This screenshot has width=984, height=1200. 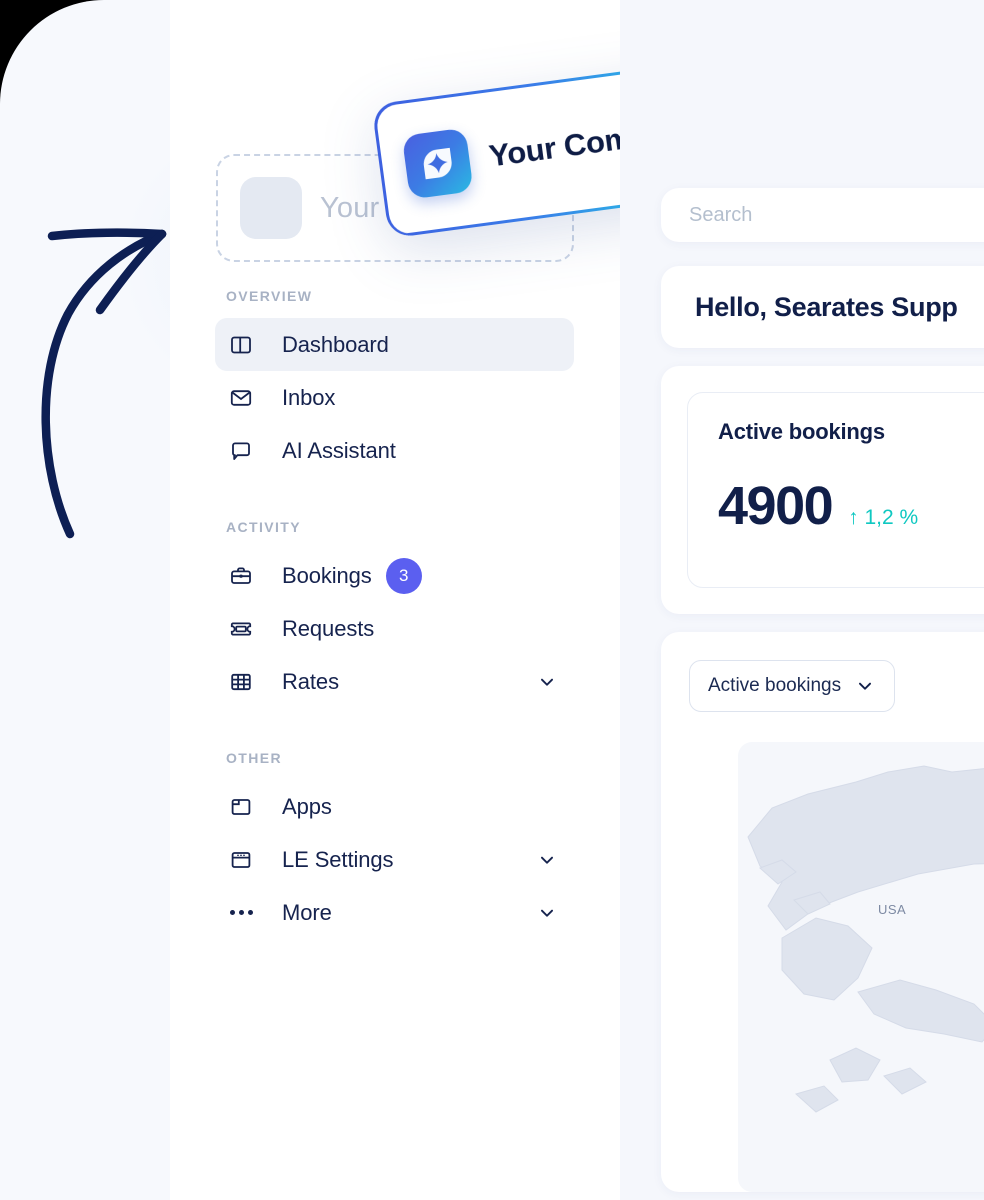 I want to click on sidebar-item-label: More, so click(x=307, y=912).